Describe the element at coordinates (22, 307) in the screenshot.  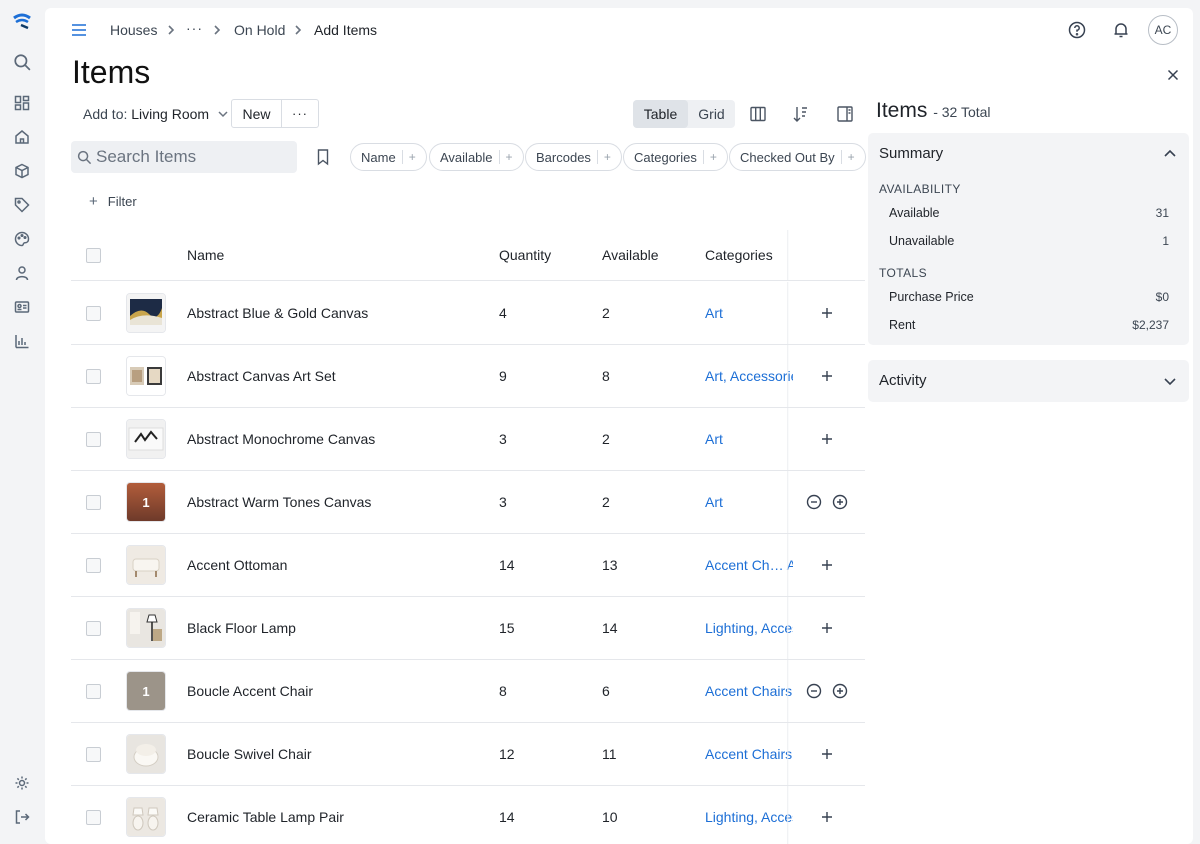
I see `id-card-icon` at that location.